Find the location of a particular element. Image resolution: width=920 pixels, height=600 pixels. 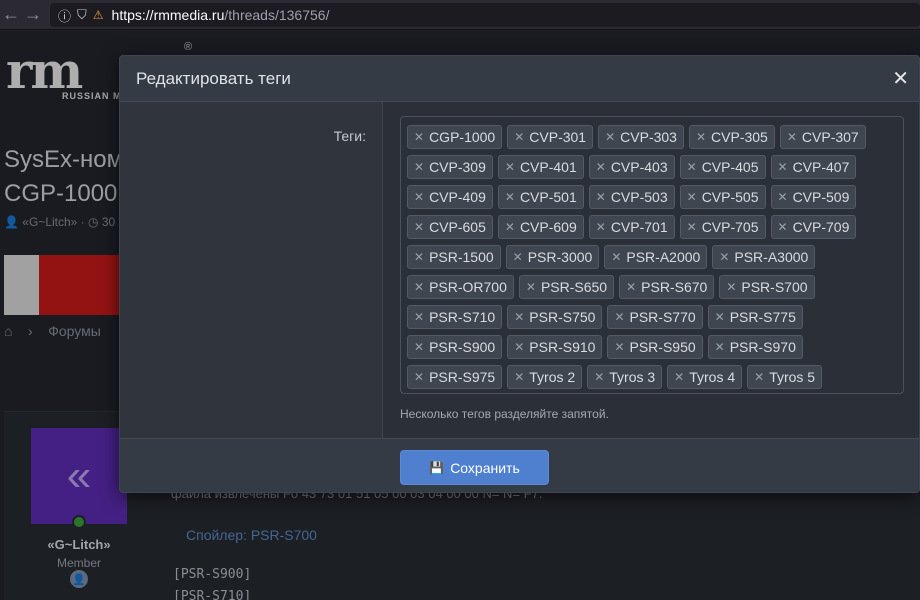

tag-chip: ✕ CVP-407 is located at coordinates (813, 167).